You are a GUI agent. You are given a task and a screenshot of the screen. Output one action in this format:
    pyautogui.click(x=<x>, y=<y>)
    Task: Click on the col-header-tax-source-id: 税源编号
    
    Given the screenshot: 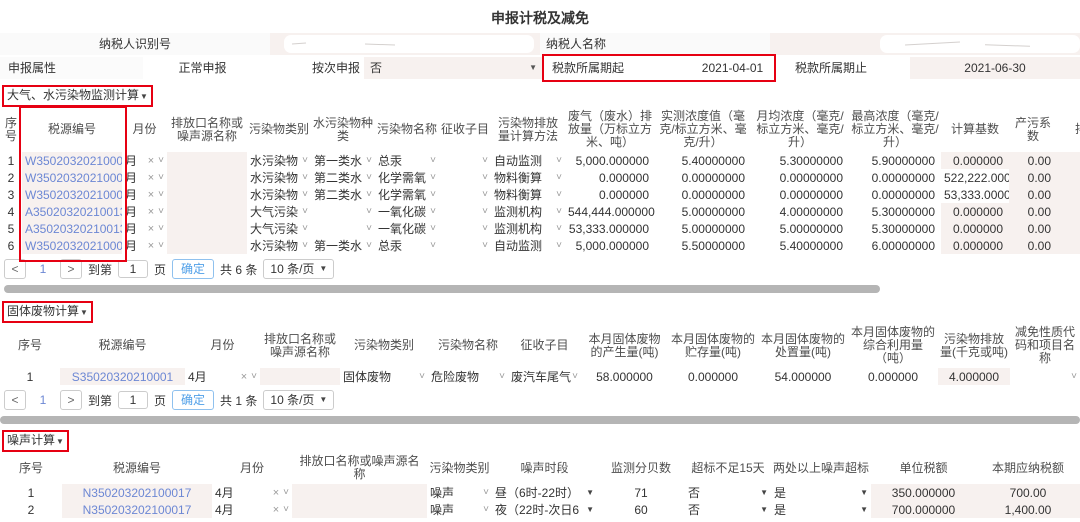 What is the action you would take?
    pyautogui.click(x=136, y=467)
    